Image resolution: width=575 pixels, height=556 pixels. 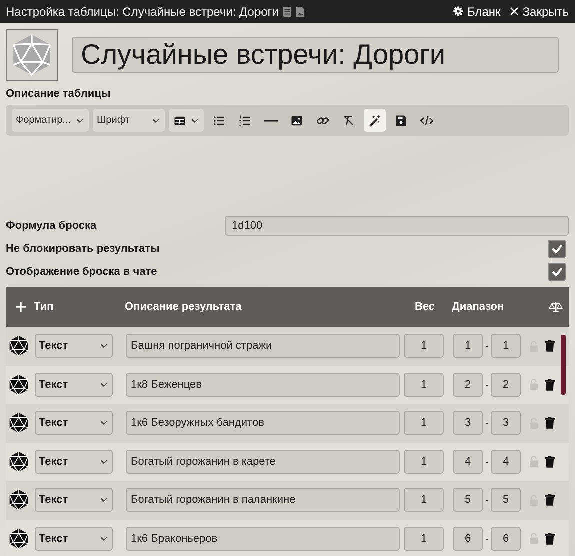 What do you see at coordinates (263, 462) in the screenshot?
I see `result-field: Богатый горожанин в карете` at bounding box center [263, 462].